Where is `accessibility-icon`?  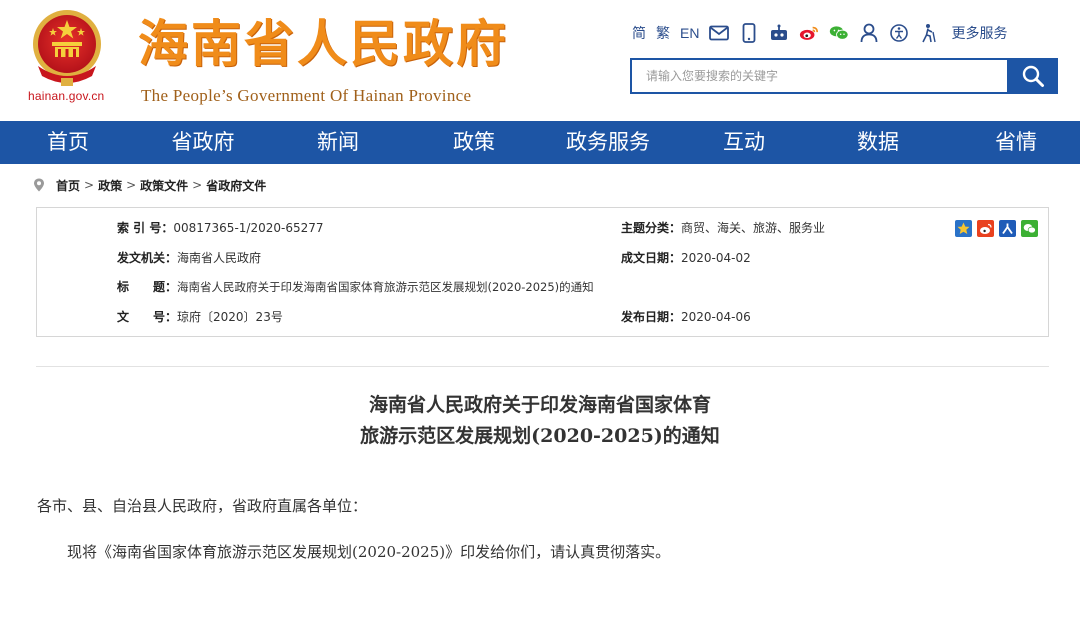
accessibility-icon is located at coordinates (899, 33).